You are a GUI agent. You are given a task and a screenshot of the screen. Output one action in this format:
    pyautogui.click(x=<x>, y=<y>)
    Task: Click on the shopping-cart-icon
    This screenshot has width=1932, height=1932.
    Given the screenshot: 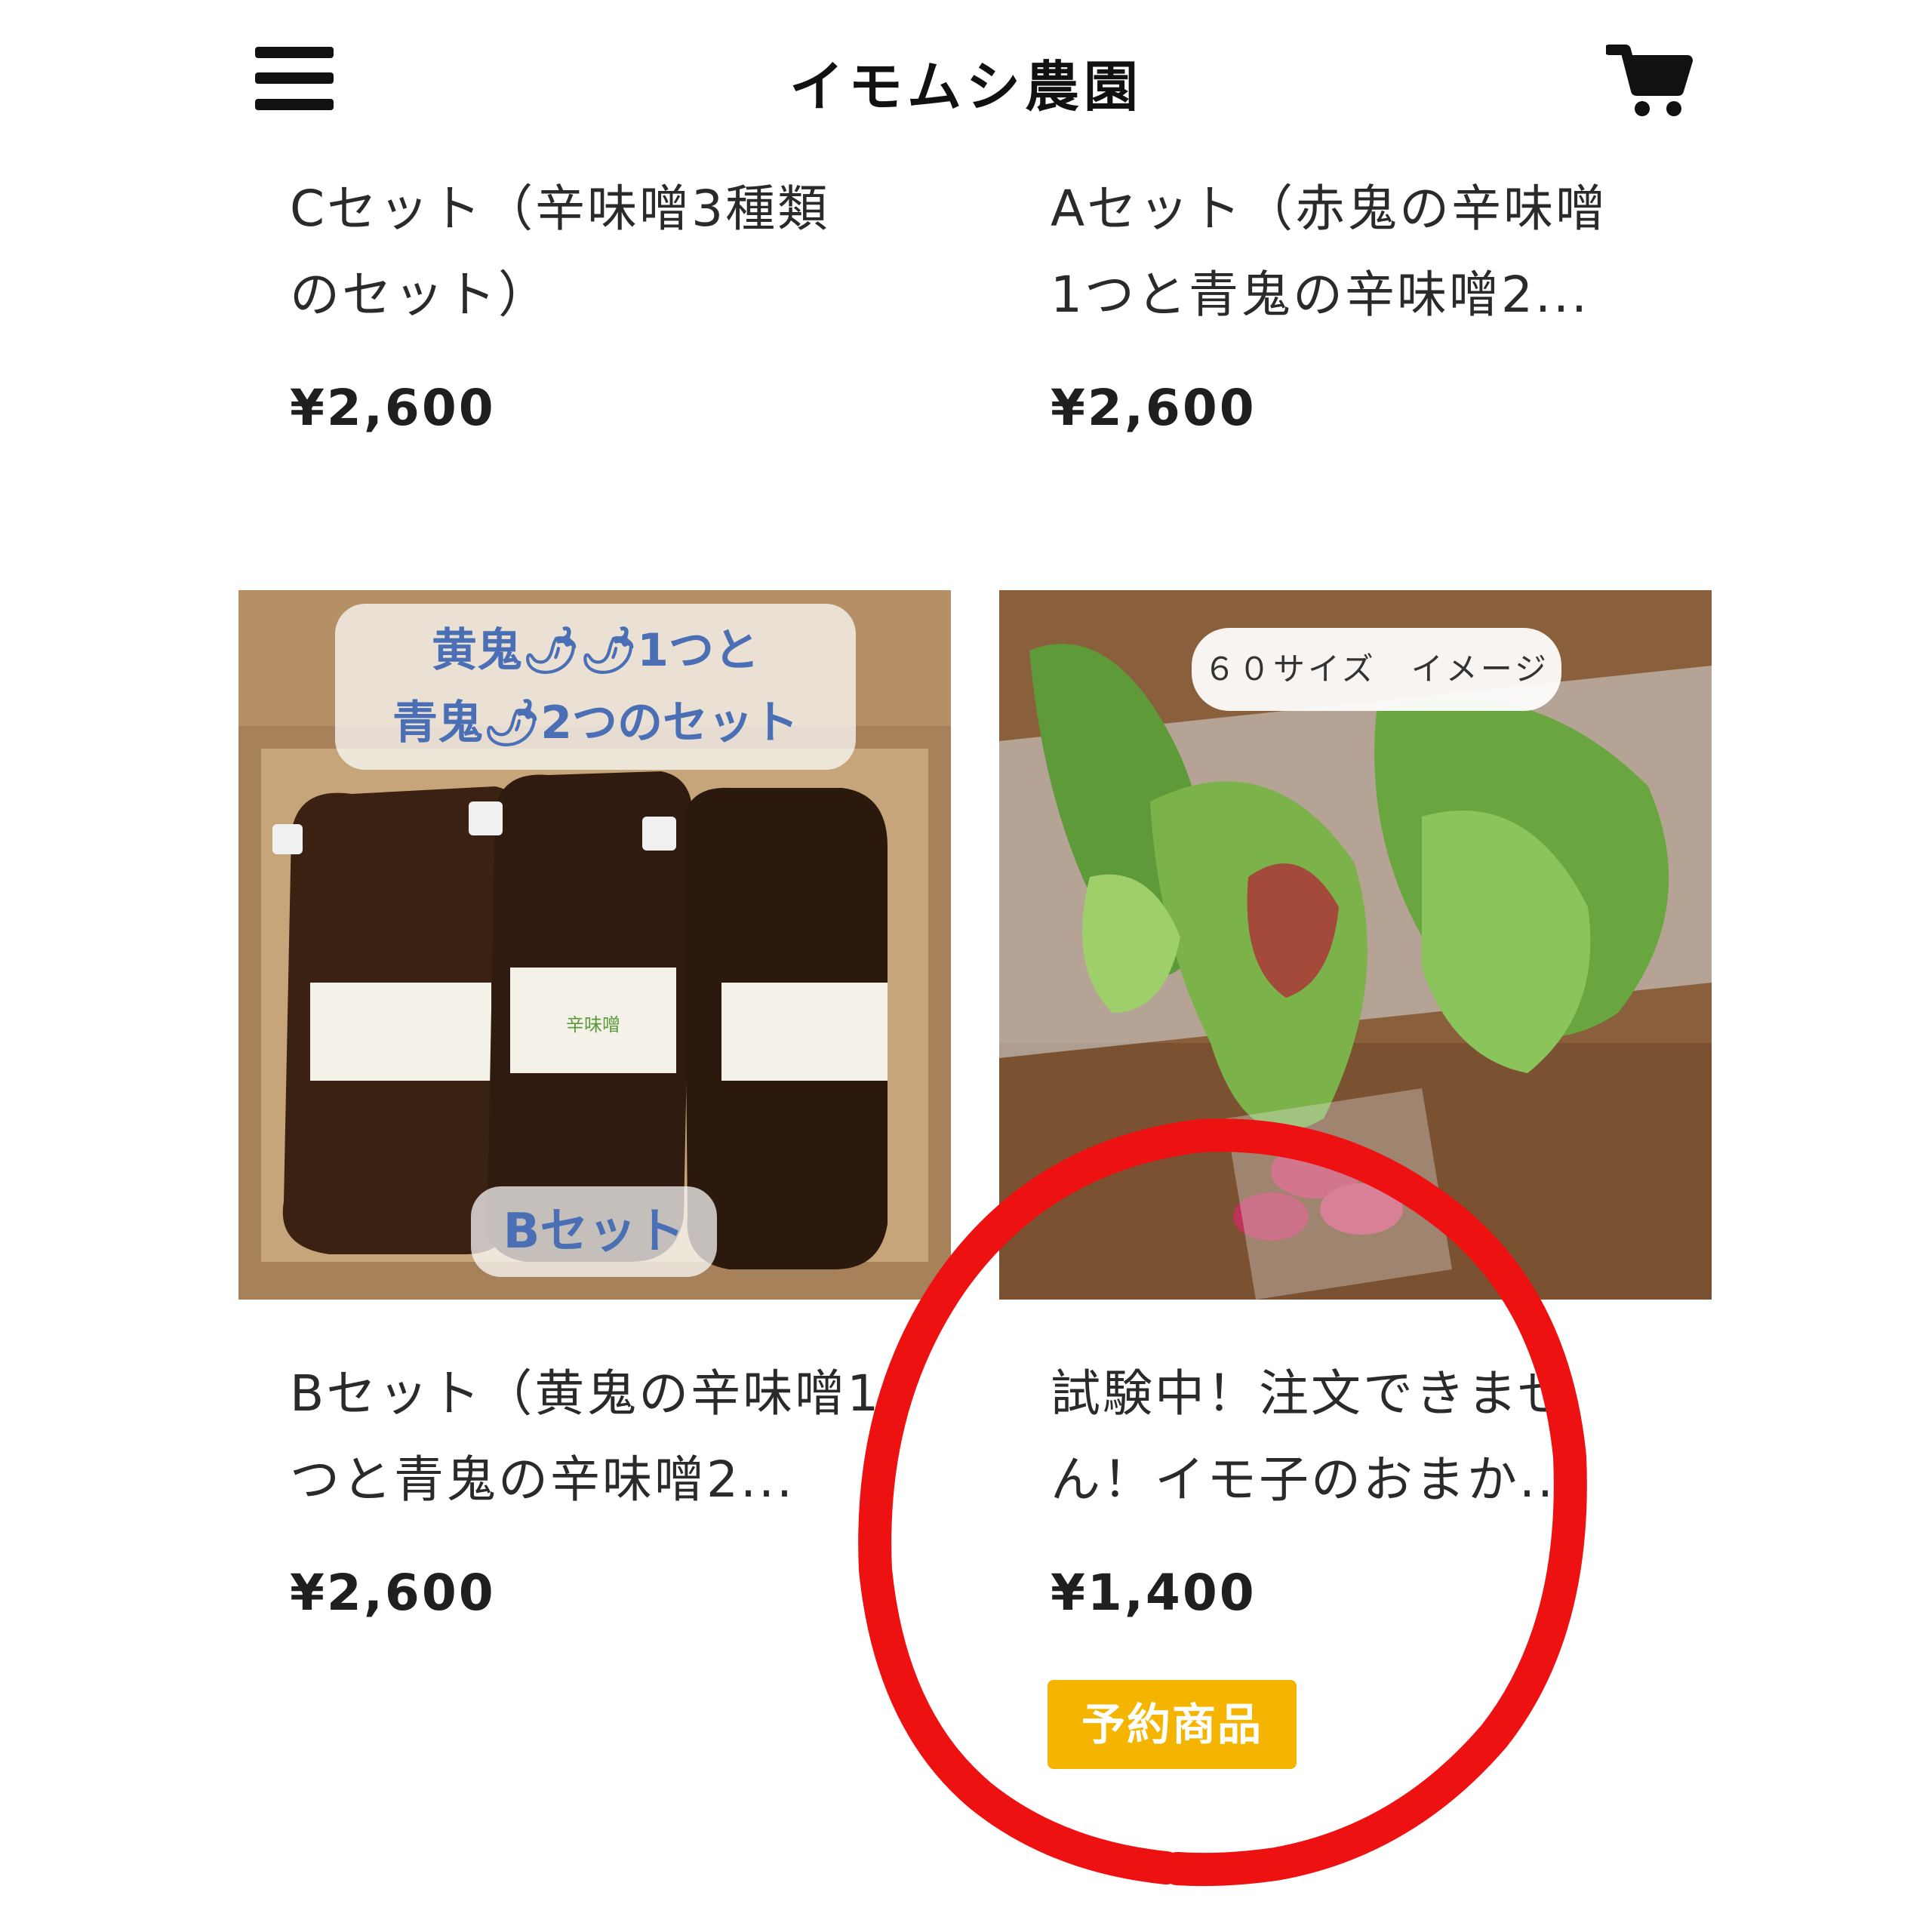 What is the action you would take?
    pyautogui.click(x=1649, y=81)
    